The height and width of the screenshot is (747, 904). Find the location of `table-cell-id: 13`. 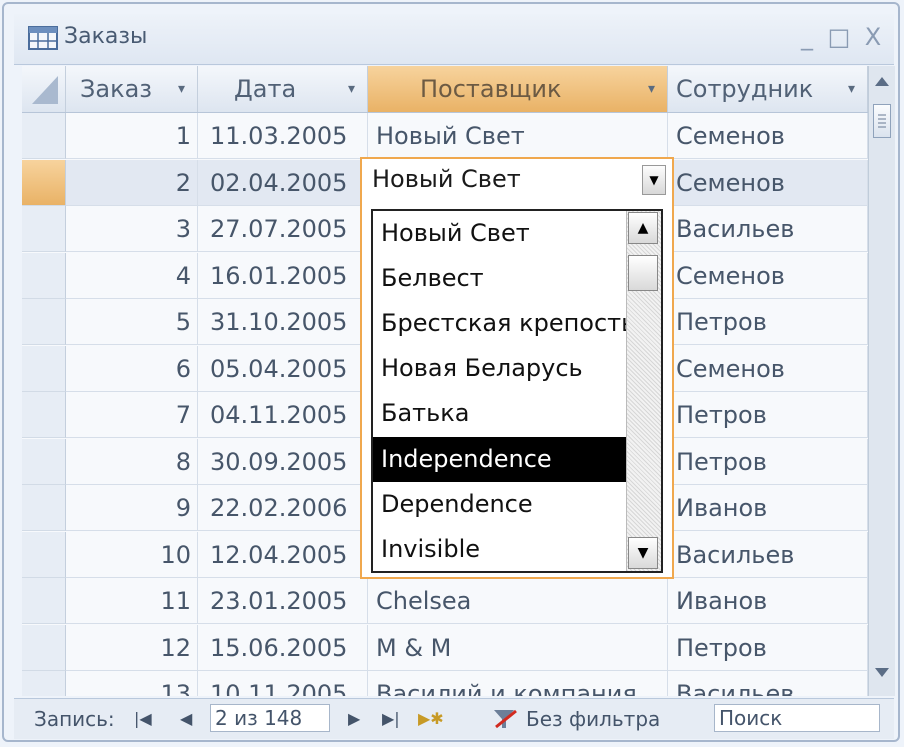

table-cell-id: 13 is located at coordinates (132, 683).